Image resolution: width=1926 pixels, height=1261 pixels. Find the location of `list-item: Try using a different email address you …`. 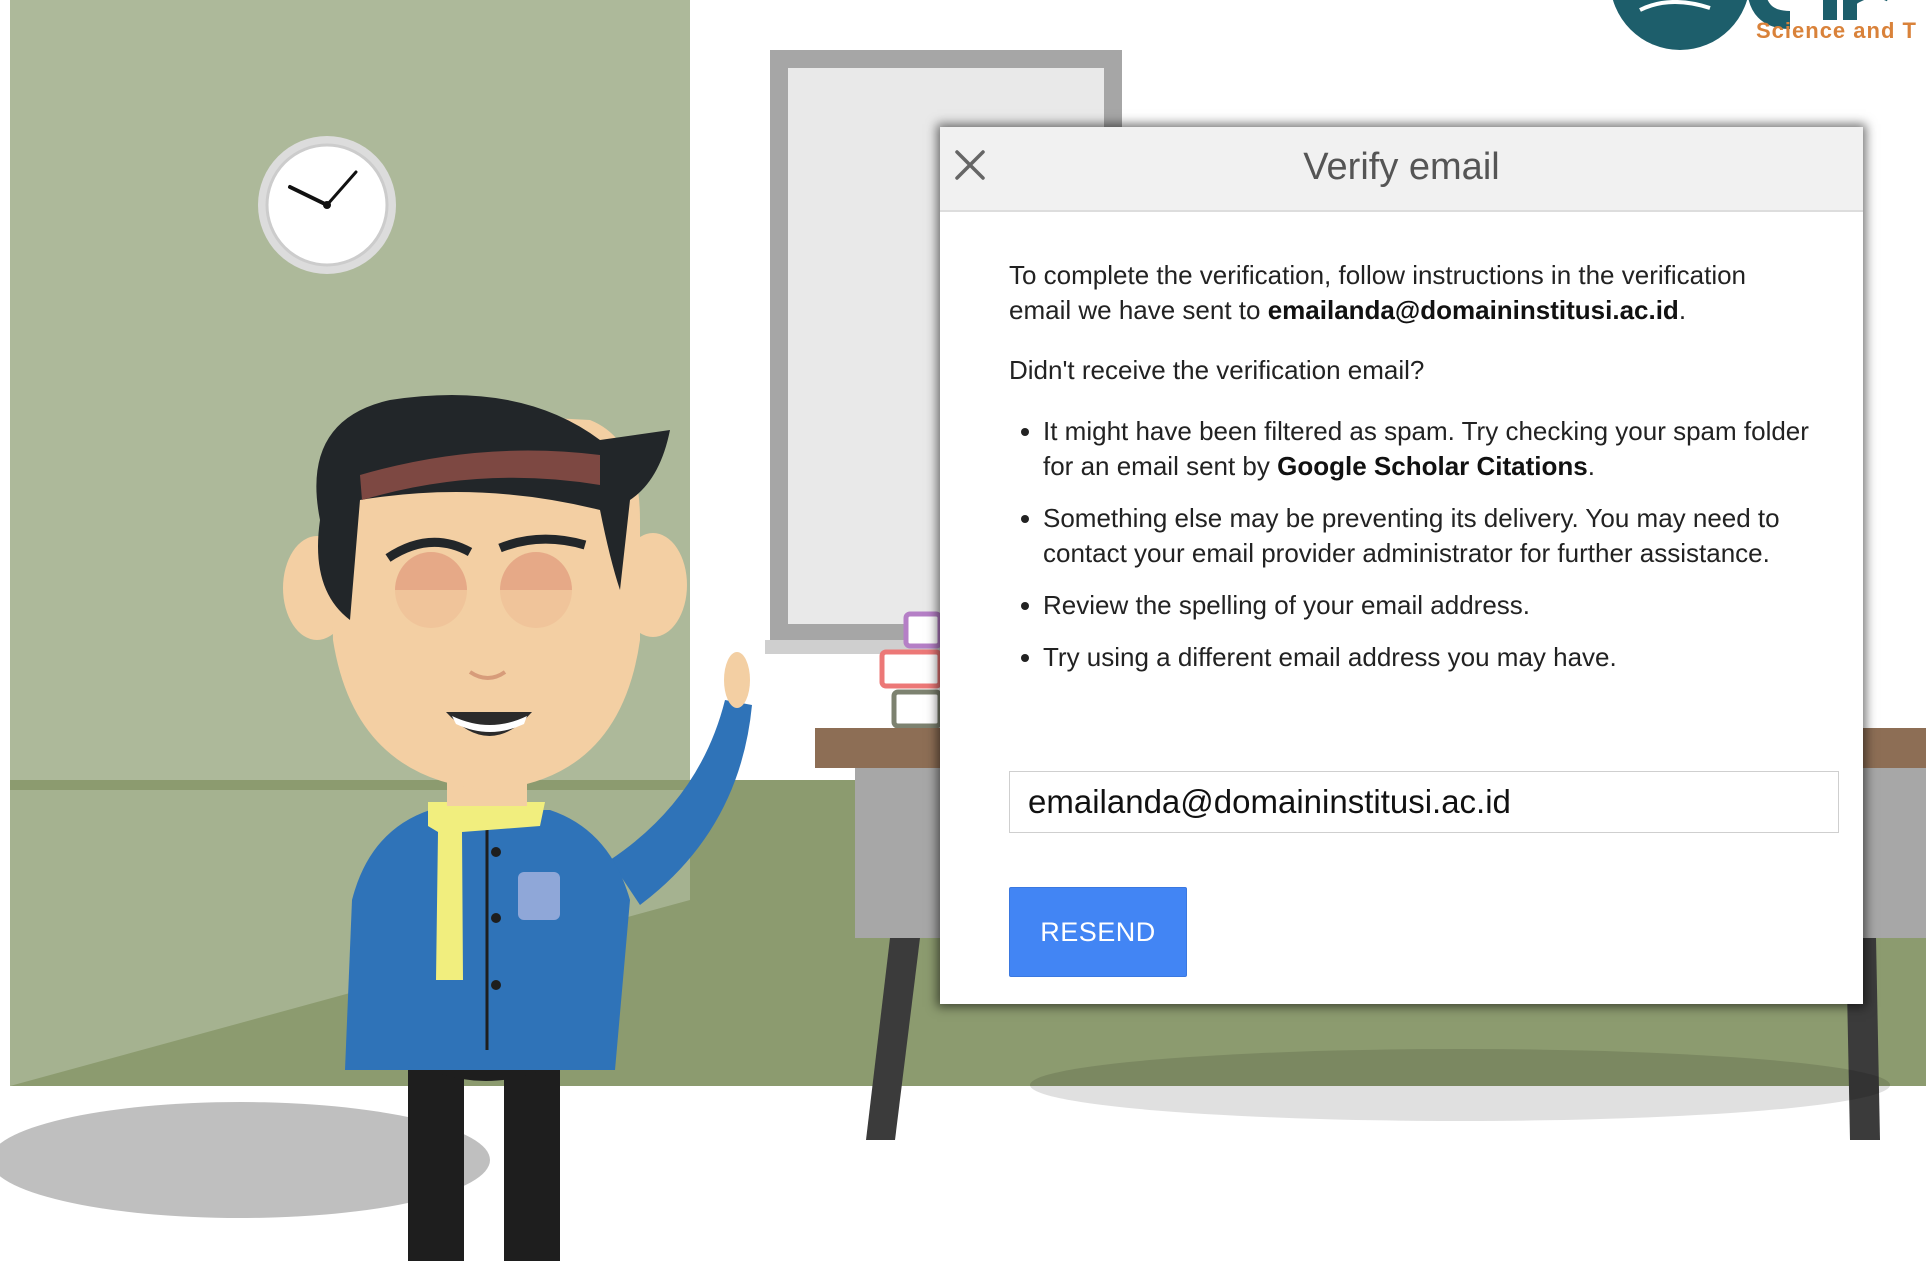

list-item: Try using a different email address you … is located at coordinates (1409, 657).